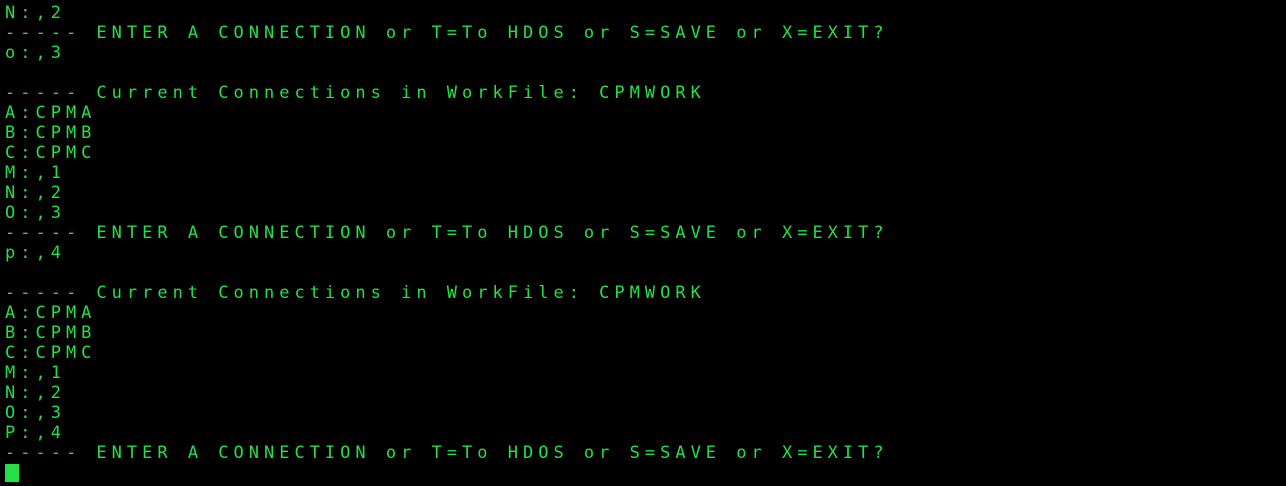  I want to click on block-cursor, so click(12, 473).